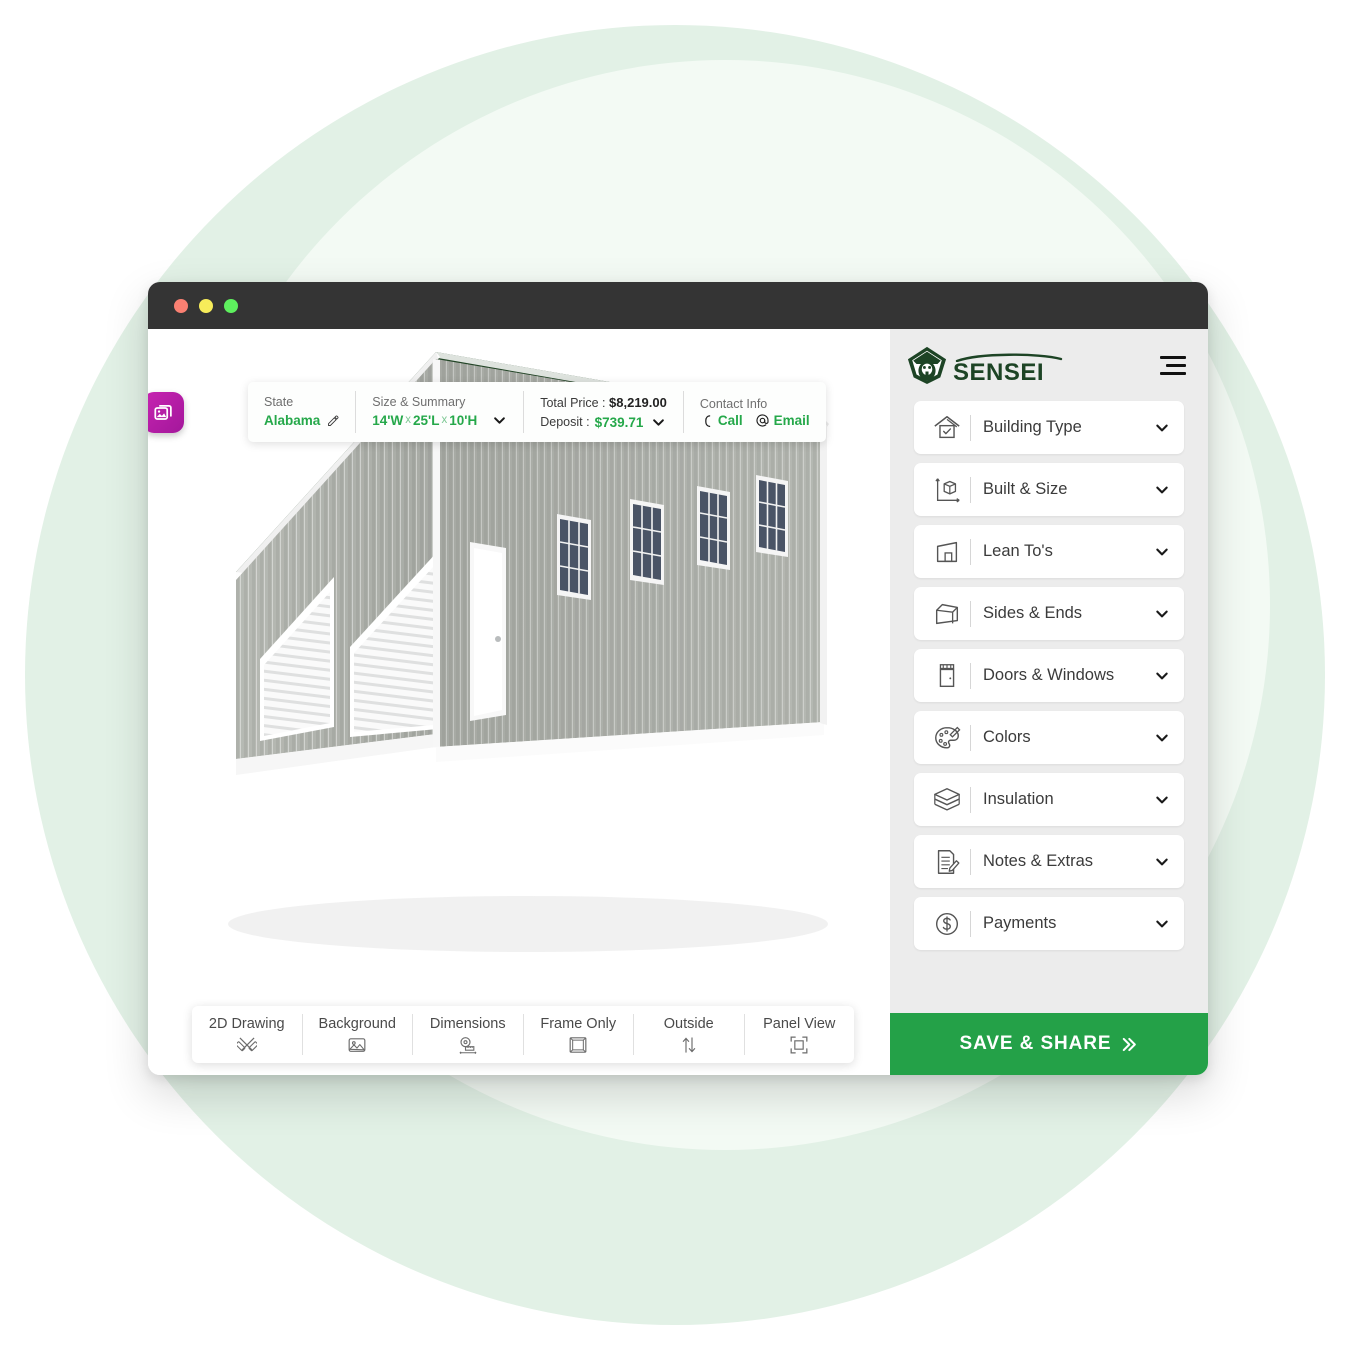 This screenshot has height=1350, width=1350. What do you see at coordinates (444, 420) in the screenshot?
I see `size-sep-2: x` at bounding box center [444, 420].